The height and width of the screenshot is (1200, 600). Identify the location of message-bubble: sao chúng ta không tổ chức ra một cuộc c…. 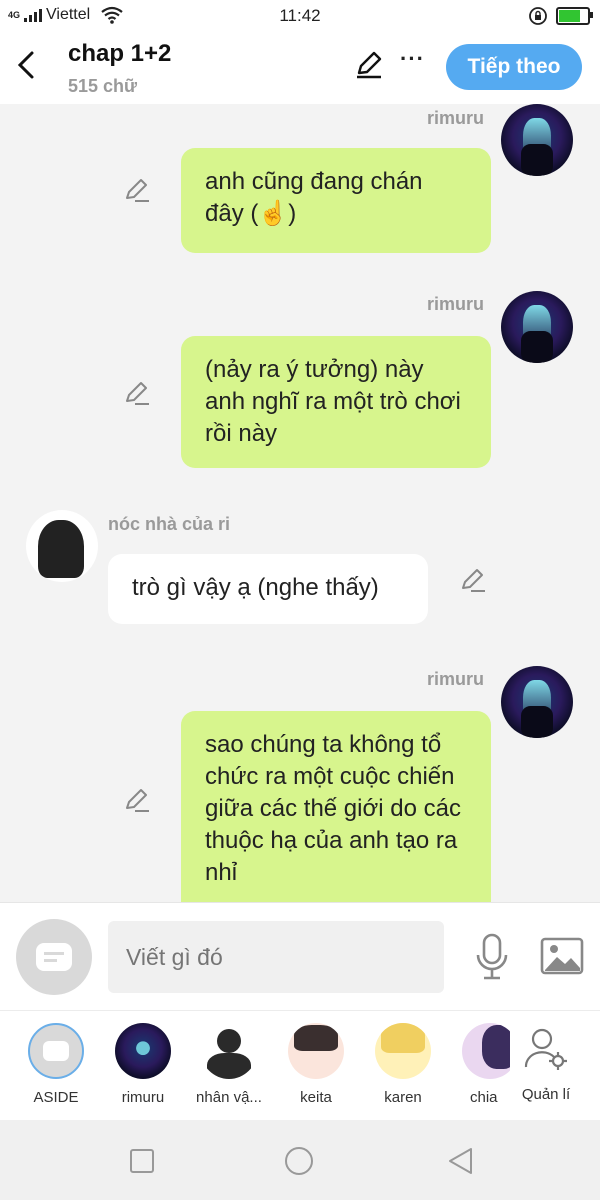
(336, 806).